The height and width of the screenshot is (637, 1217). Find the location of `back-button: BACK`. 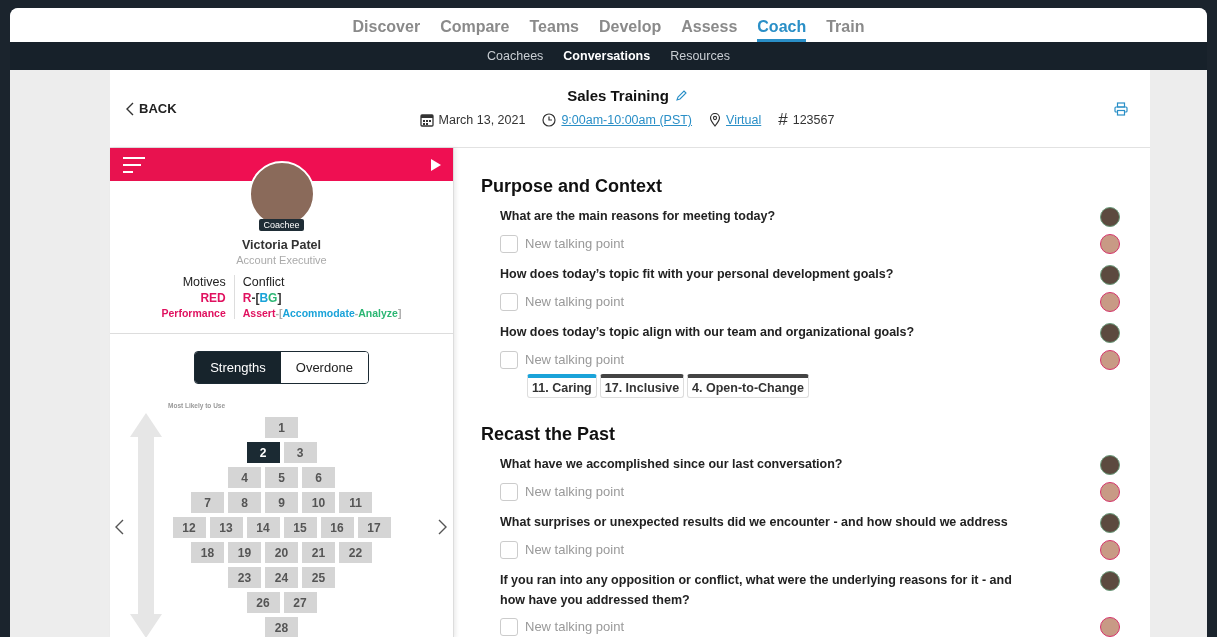

back-button: BACK is located at coordinates (226, 108).